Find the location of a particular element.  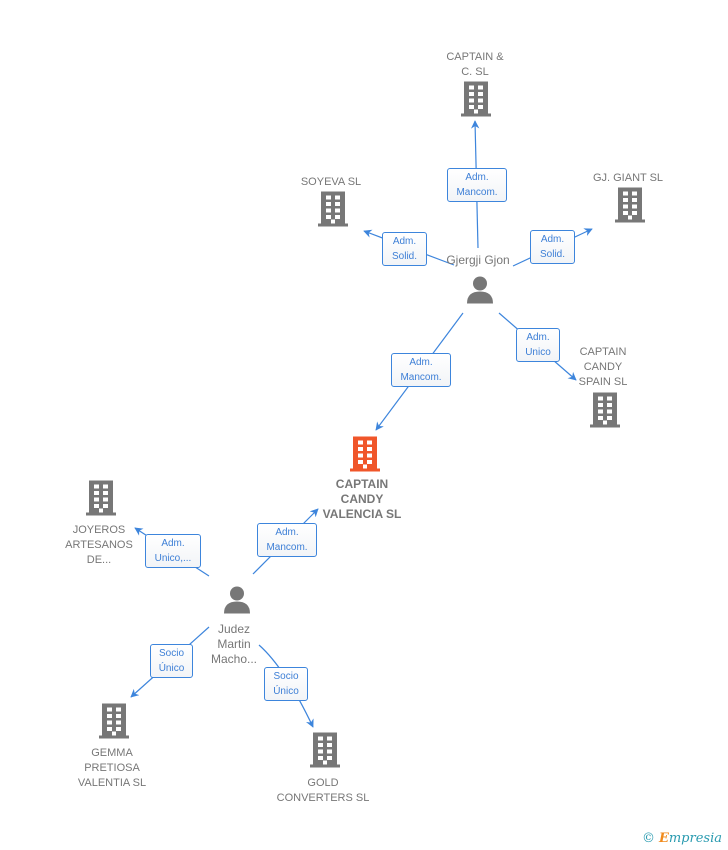

node-label-line: VALENCIA SL is located at coordinates (362, 514).